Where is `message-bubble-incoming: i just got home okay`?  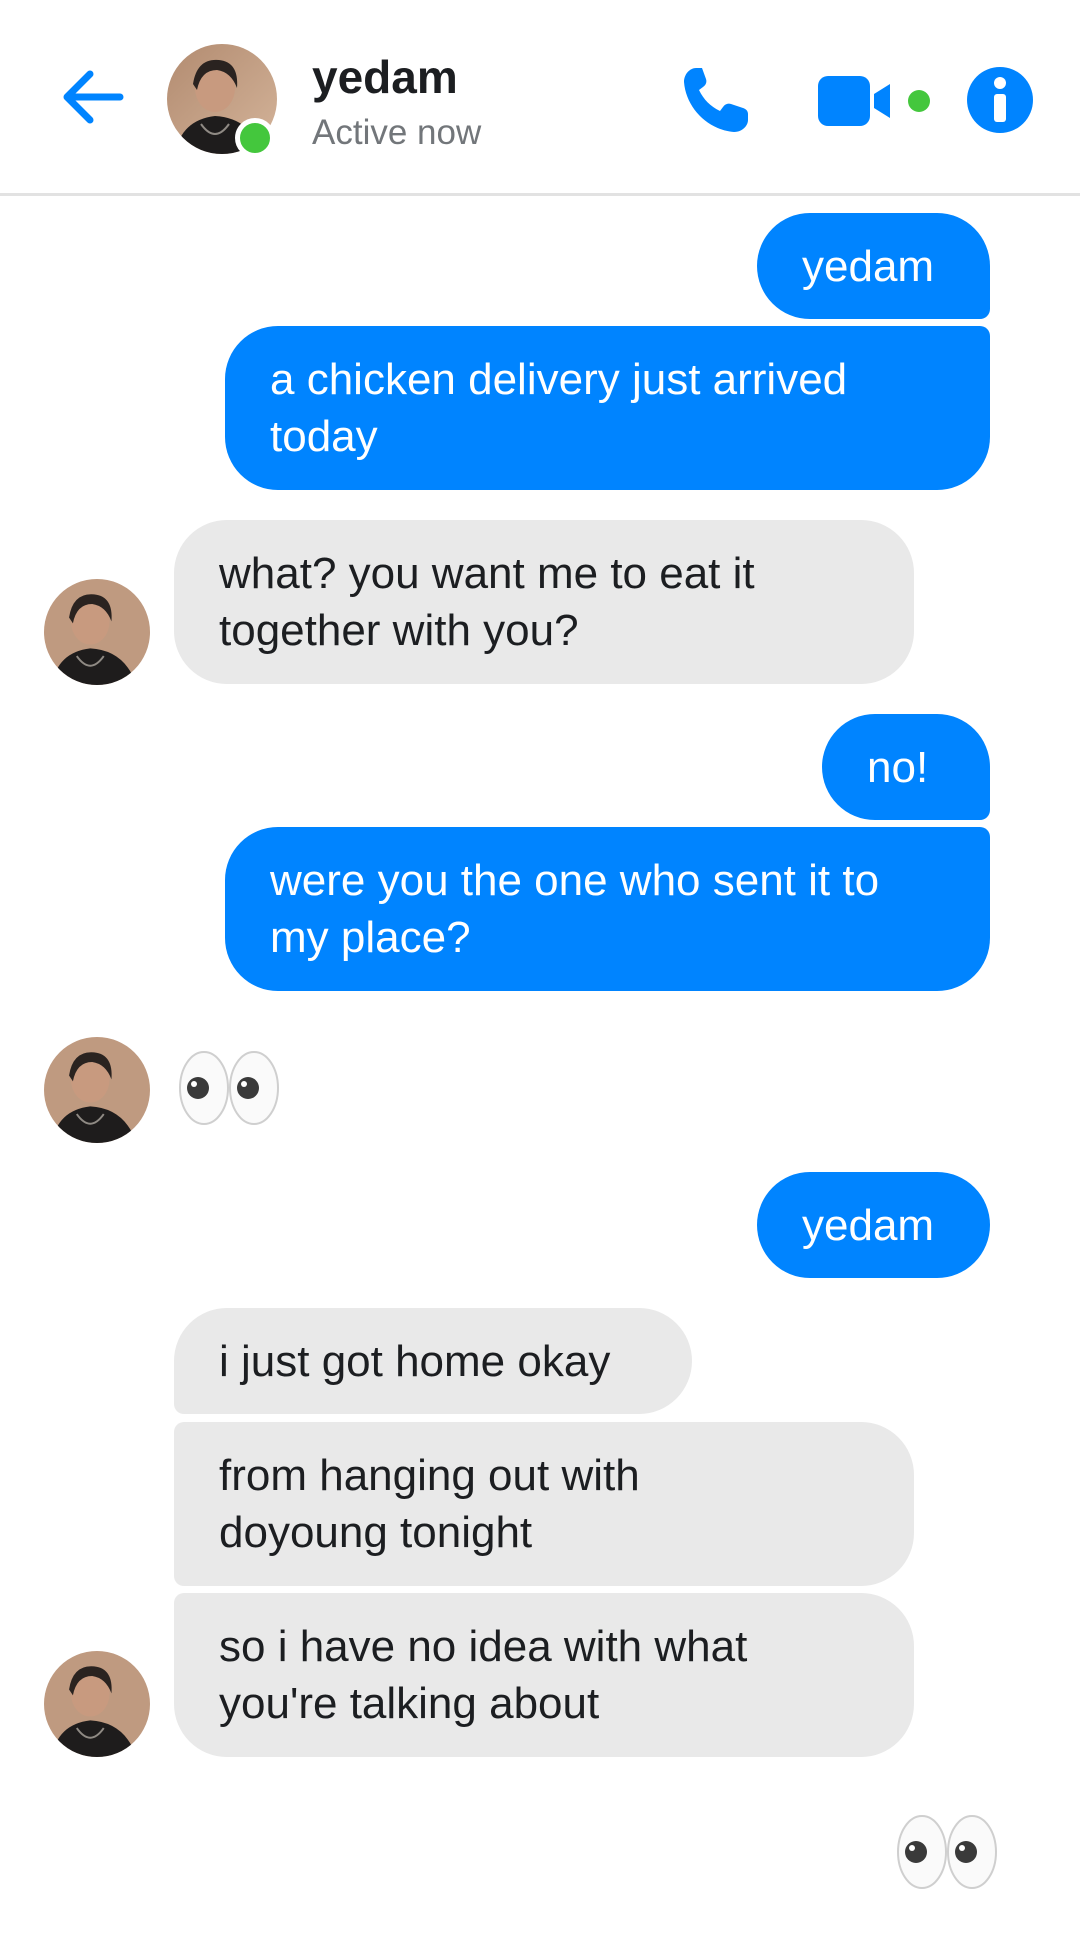
message-bubble-incoming: i just got home okay is located at coordinates (433, 1361).